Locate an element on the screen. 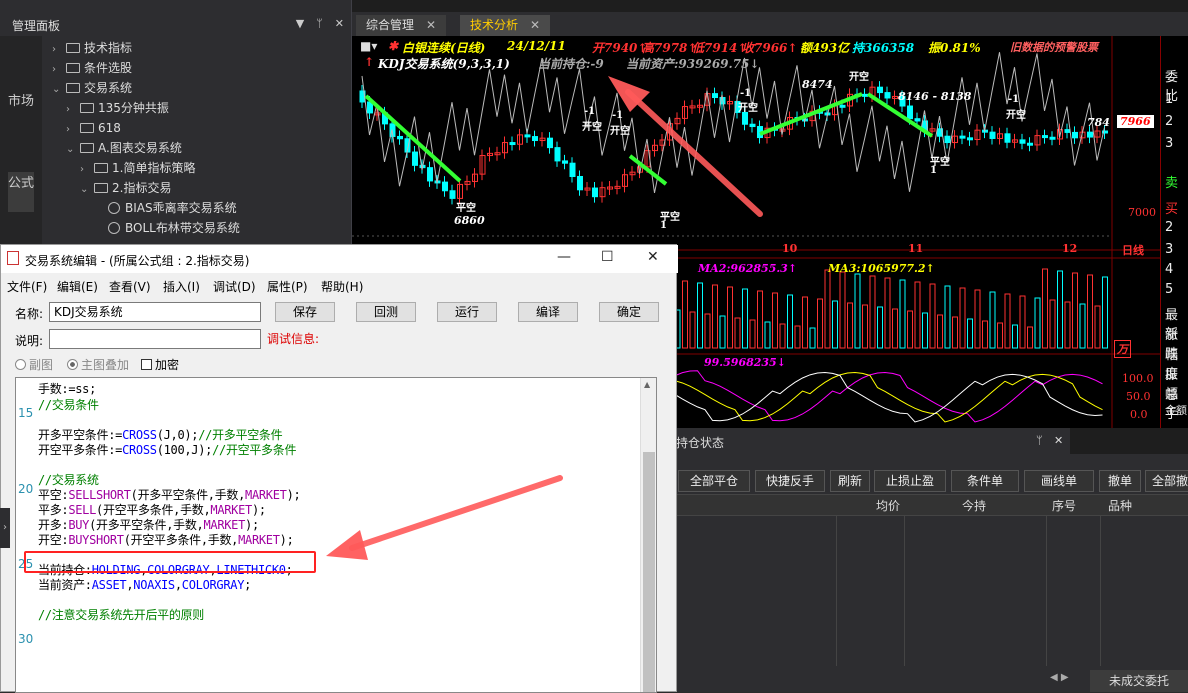  tree-item: ⌄ 交易系统 is located at coordinates (92, 88).